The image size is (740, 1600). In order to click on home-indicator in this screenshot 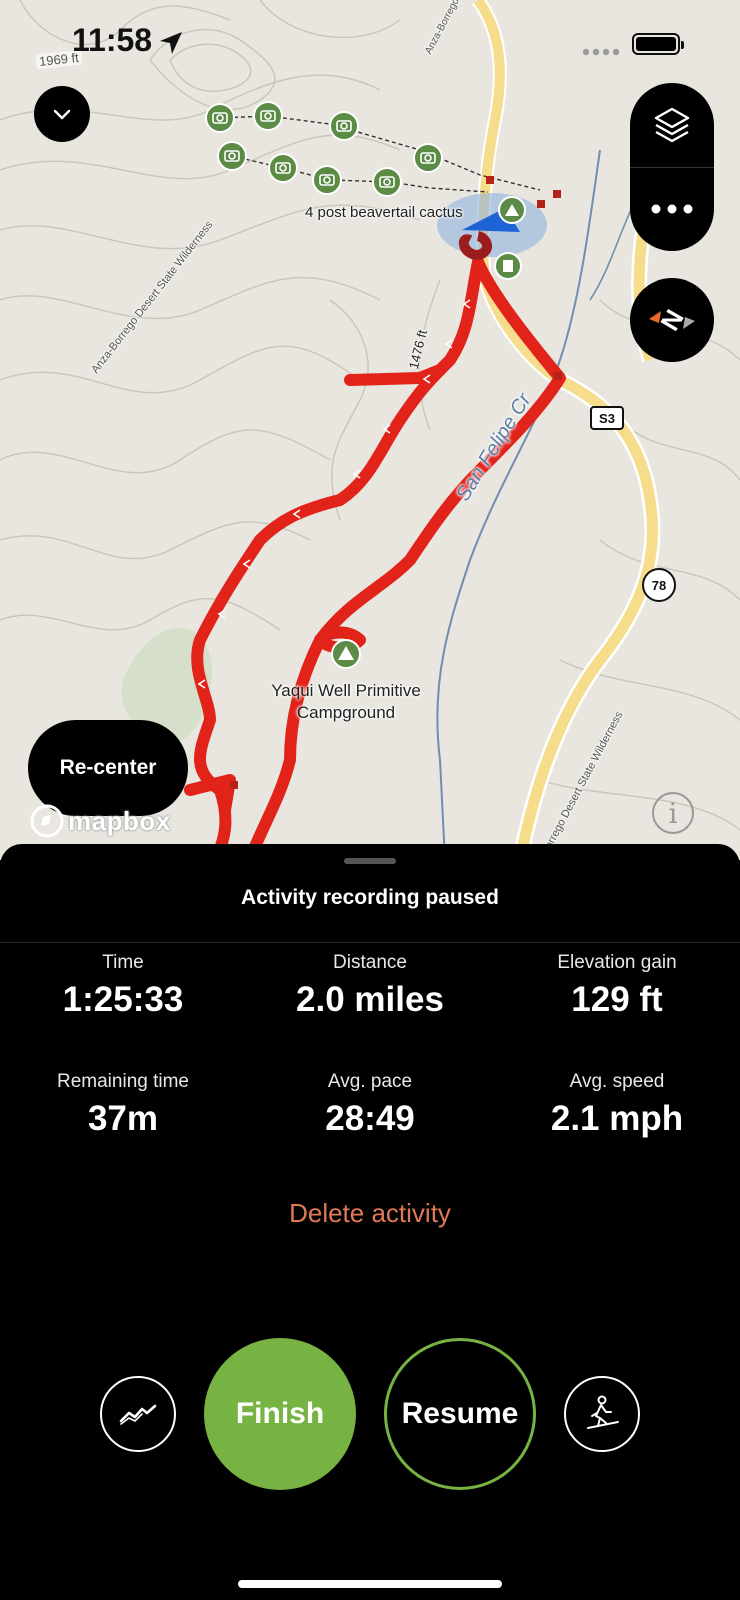, I will do `click(370, 1584)`.